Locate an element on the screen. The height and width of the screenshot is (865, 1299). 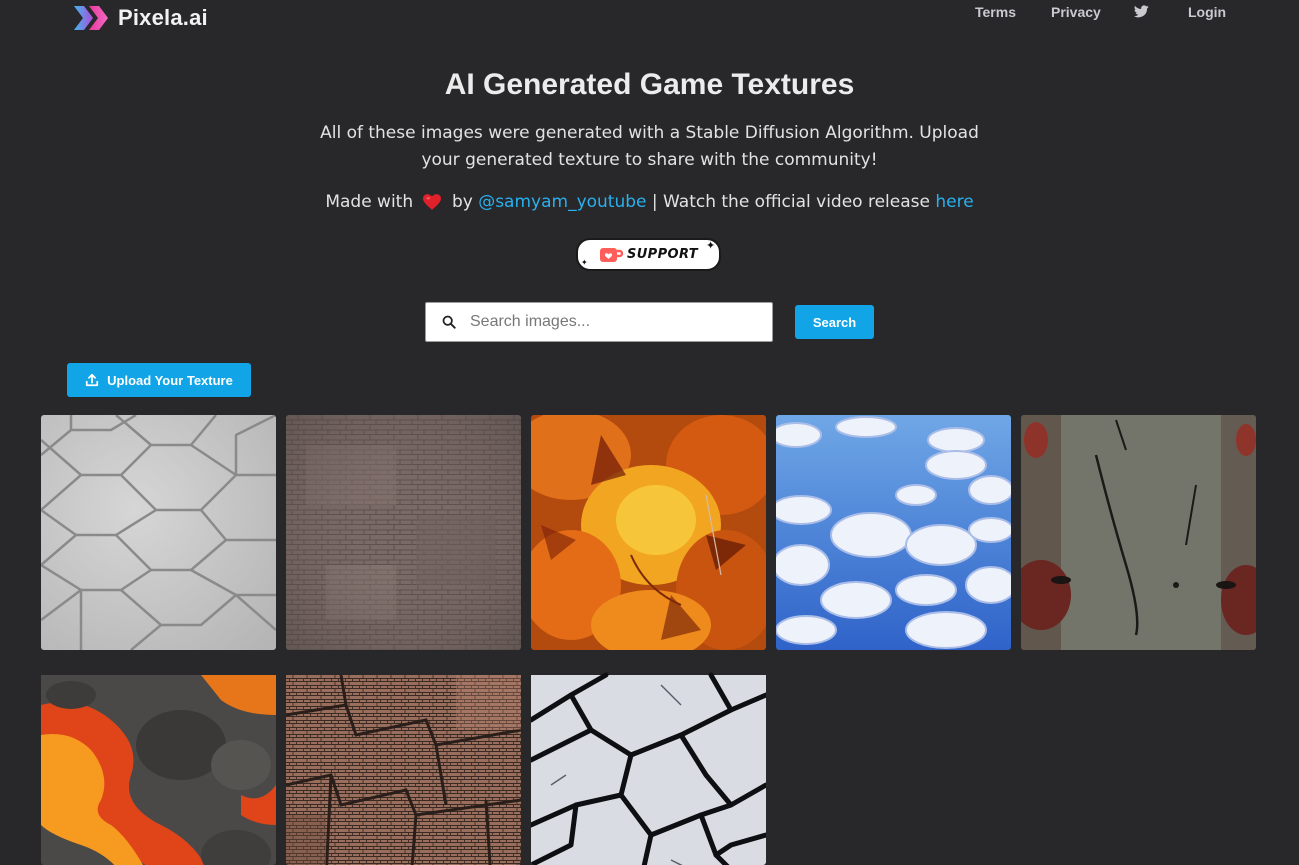
texture-card-ice-floes is located at coordinates (893, 532).